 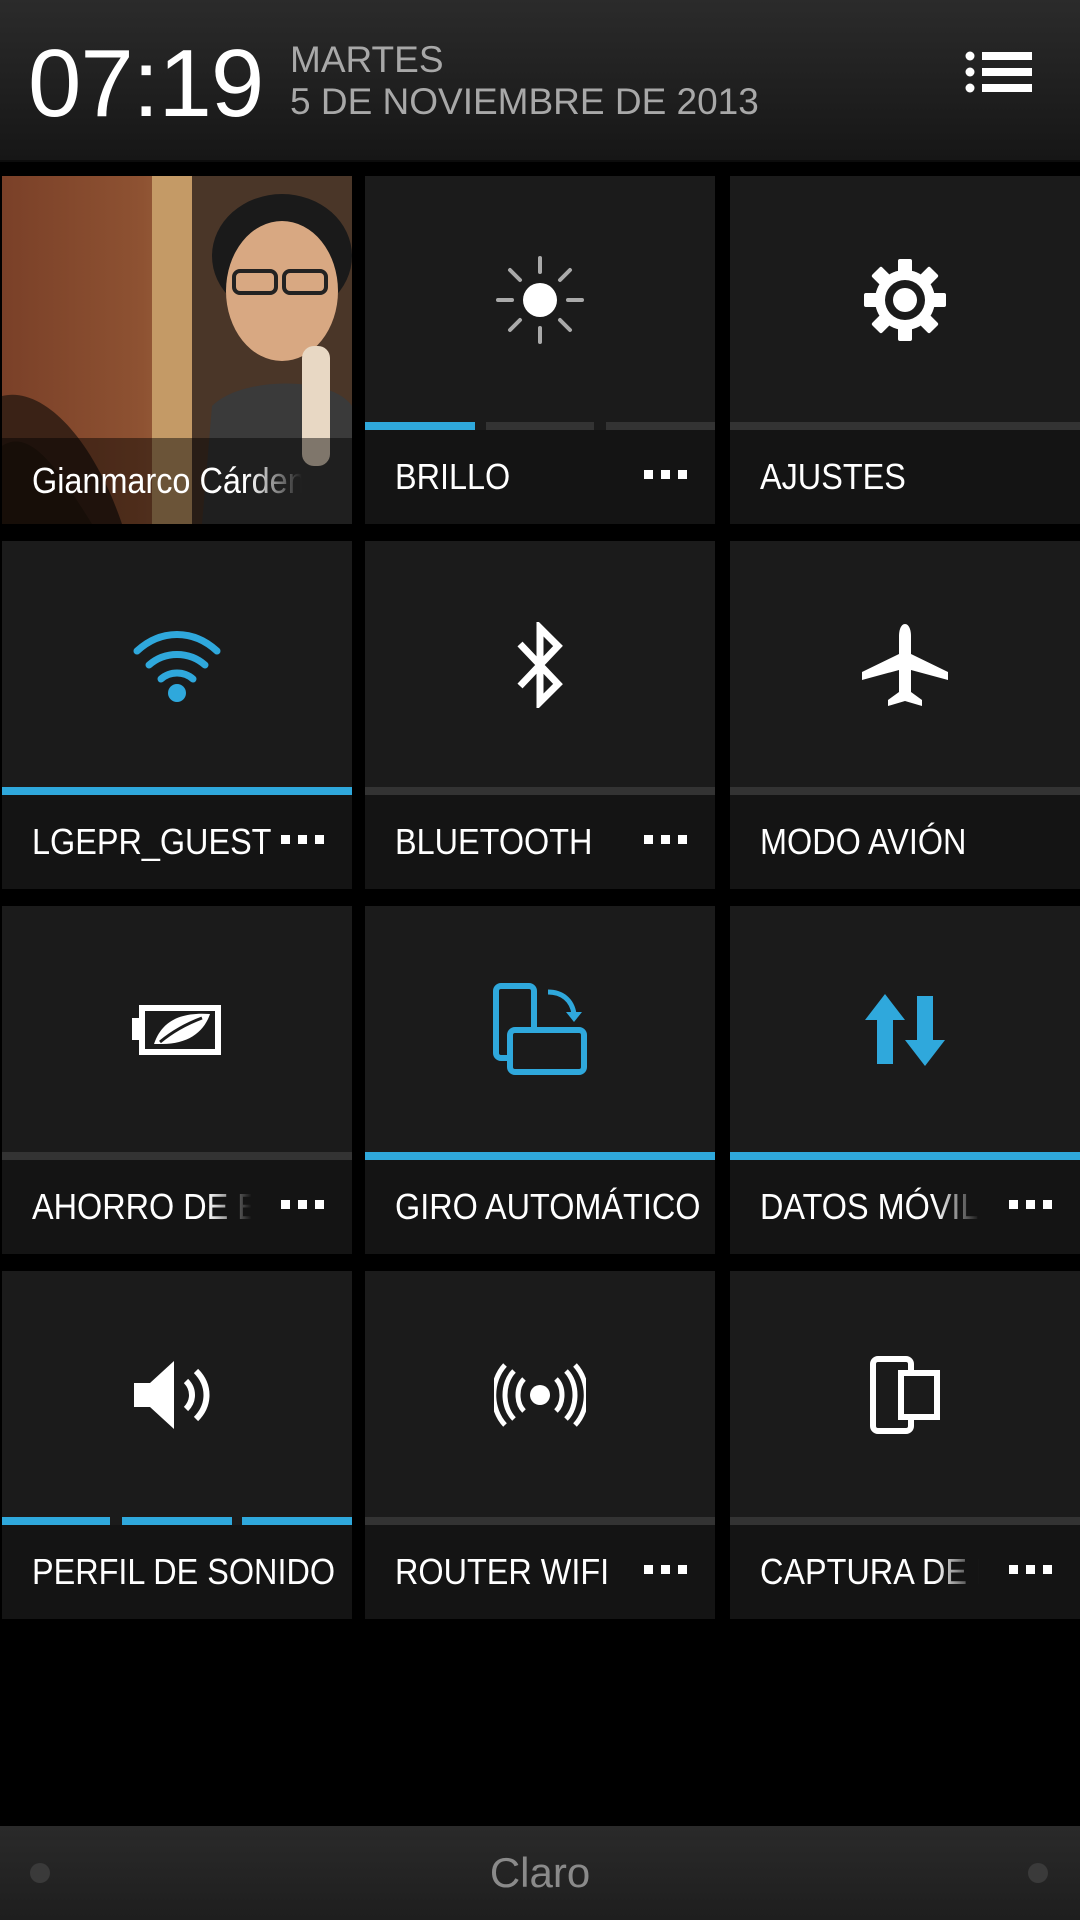 I want to click on brightness-icon, so click(x=540, y=300).